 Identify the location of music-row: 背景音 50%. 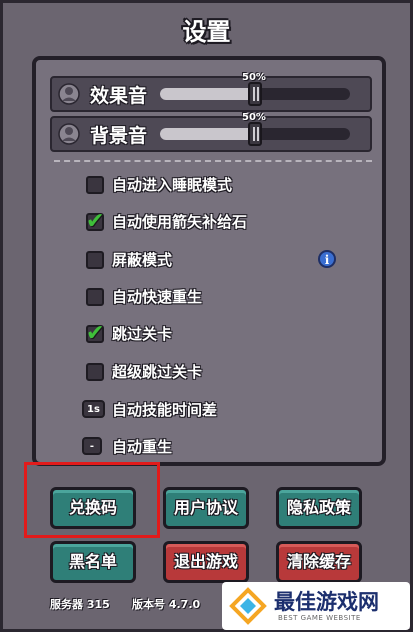
(211, 132).